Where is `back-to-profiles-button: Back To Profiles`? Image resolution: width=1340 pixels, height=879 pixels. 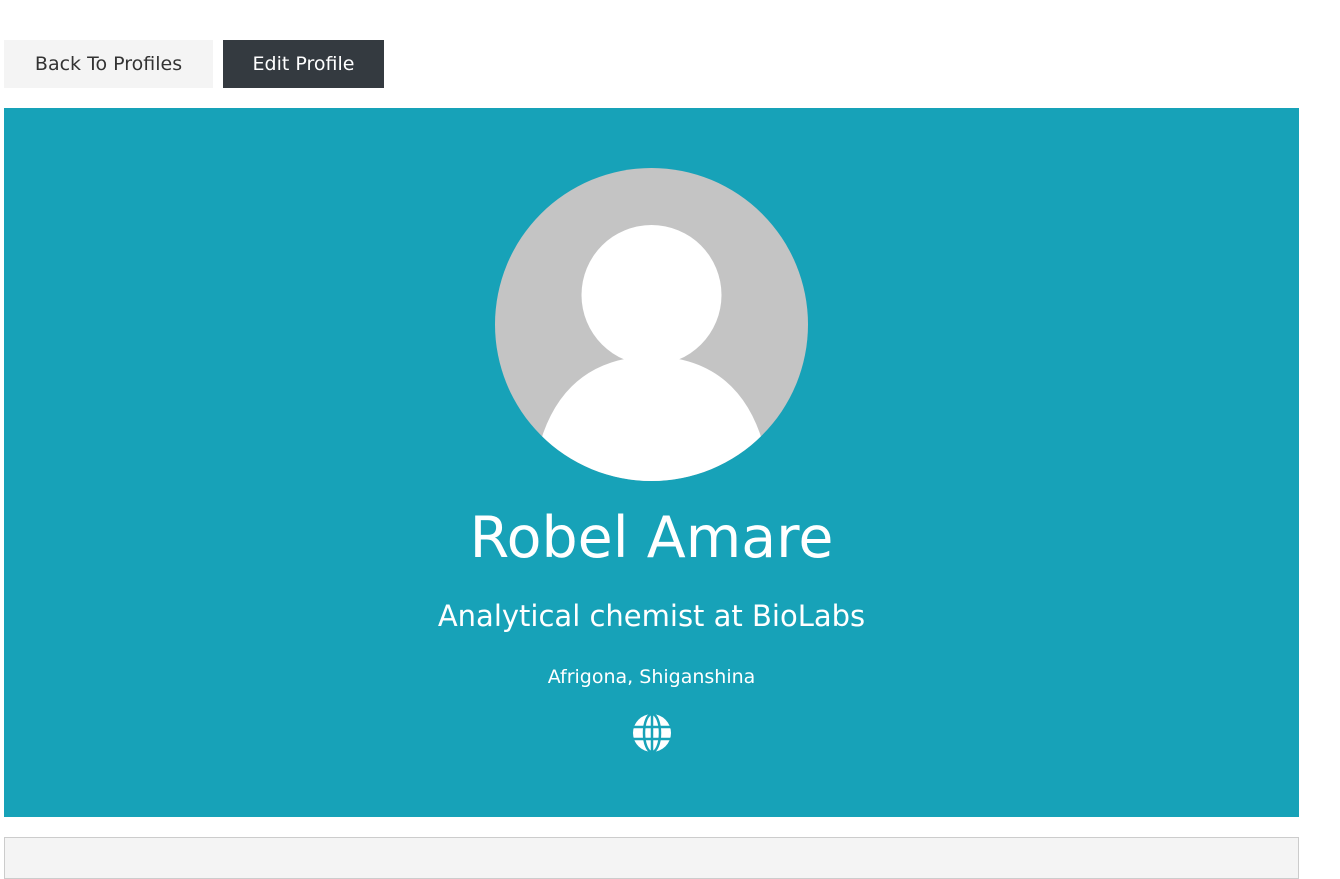 back-to-profiles-button: Back To Profiles is located at coordinates (108, 64).